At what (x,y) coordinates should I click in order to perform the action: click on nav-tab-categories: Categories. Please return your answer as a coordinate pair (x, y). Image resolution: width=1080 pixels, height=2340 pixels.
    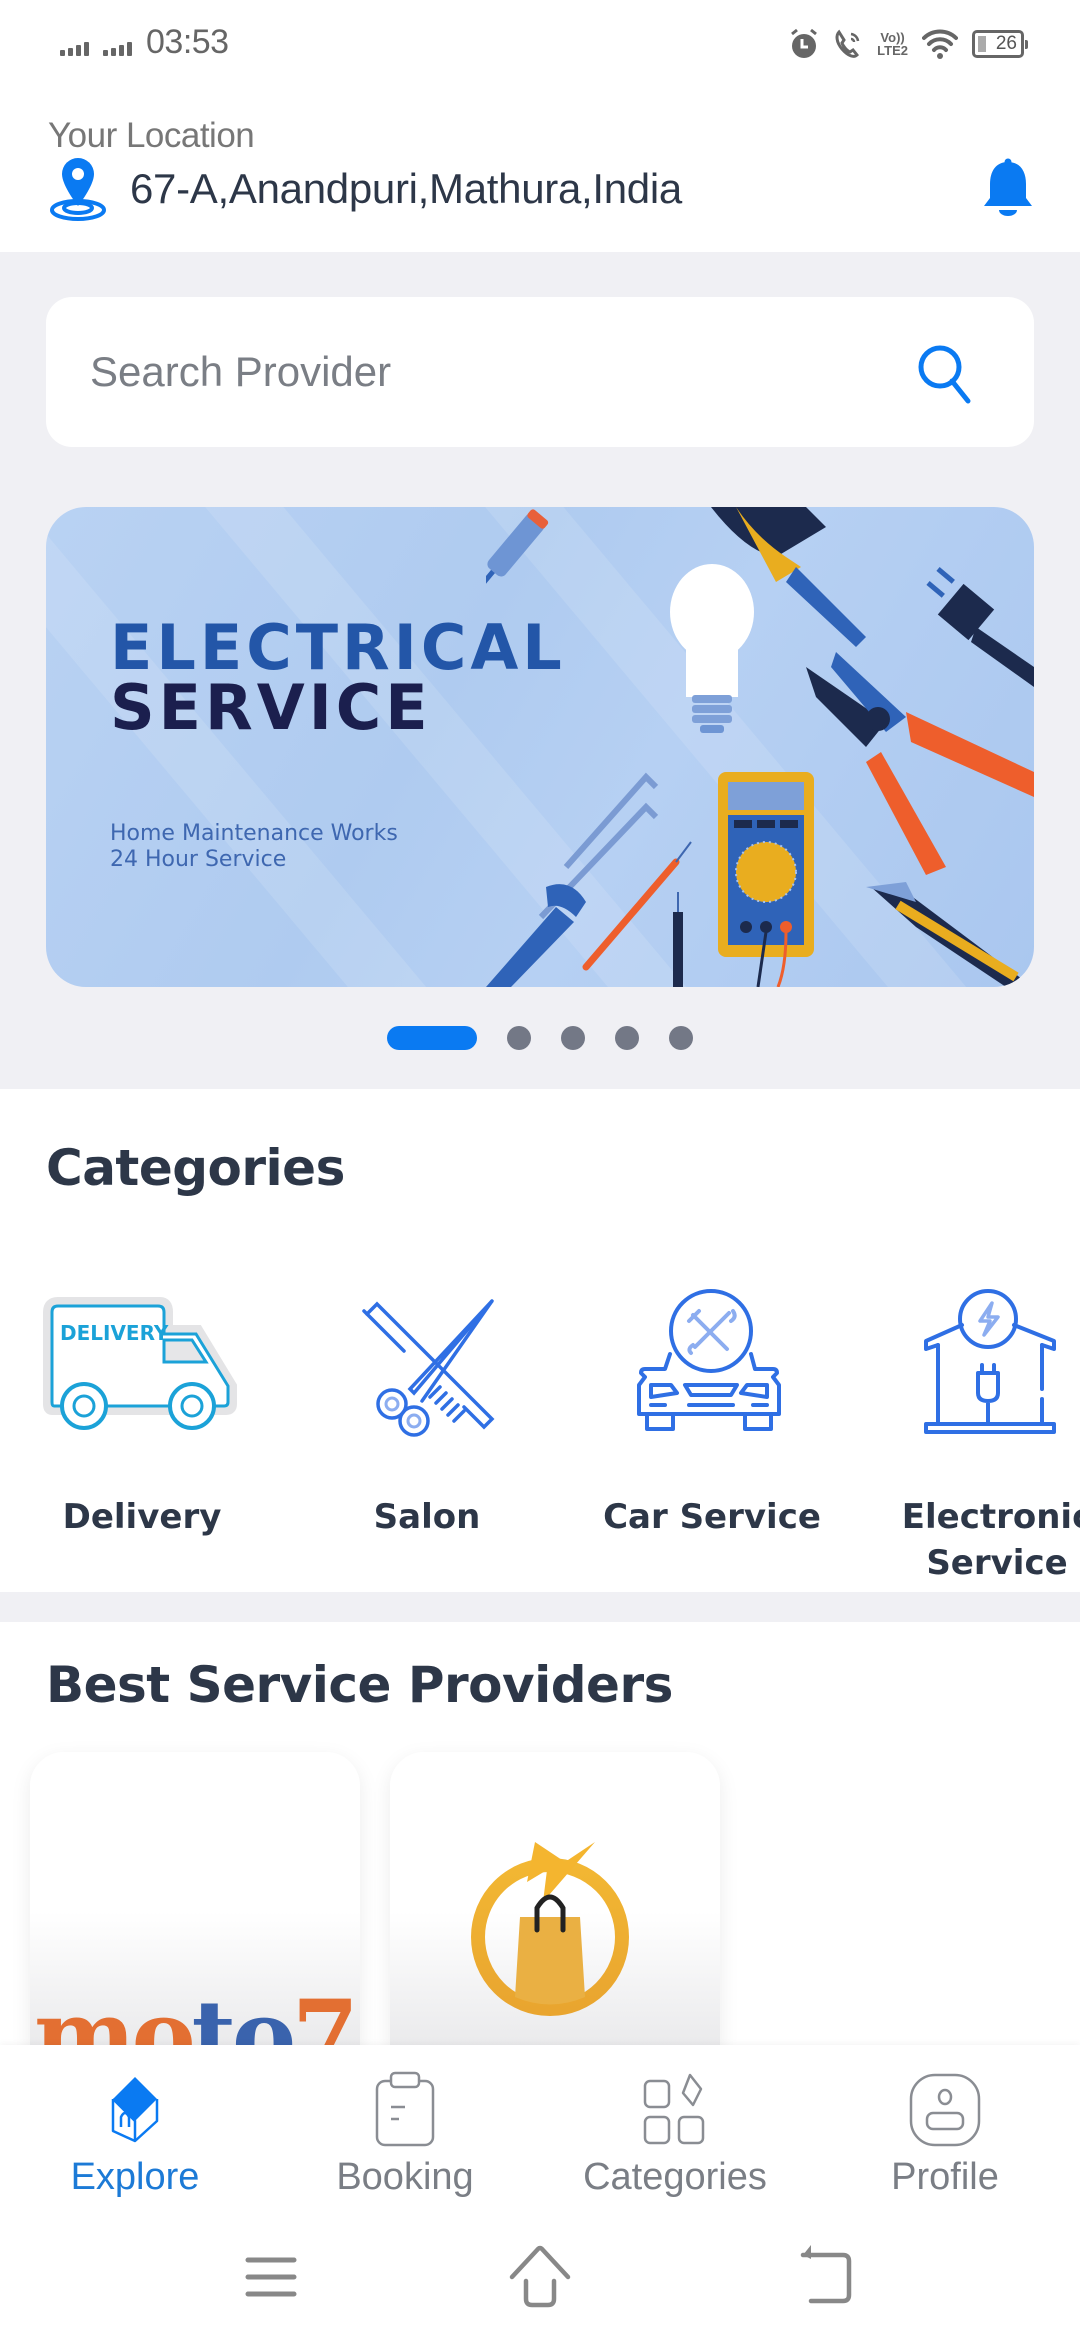
    Looking at the image, I should click on (675, 2134).